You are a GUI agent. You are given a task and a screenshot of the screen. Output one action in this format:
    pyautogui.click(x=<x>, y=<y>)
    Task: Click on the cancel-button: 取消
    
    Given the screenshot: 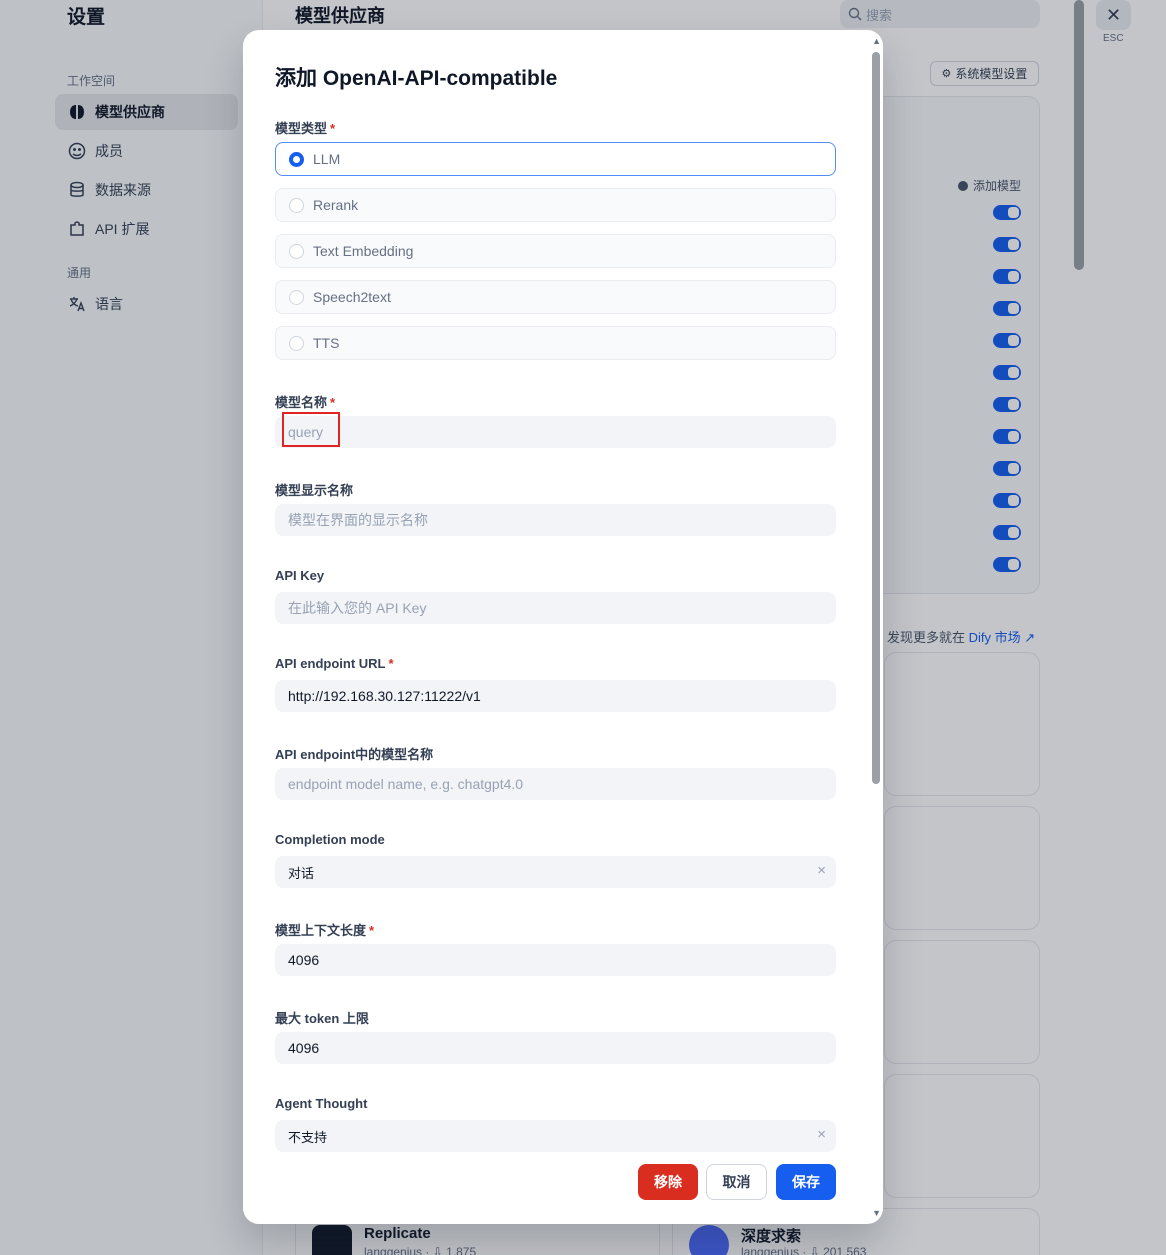 What is the action you would take?
    pyautogui.click(x=736, y=1182)
    